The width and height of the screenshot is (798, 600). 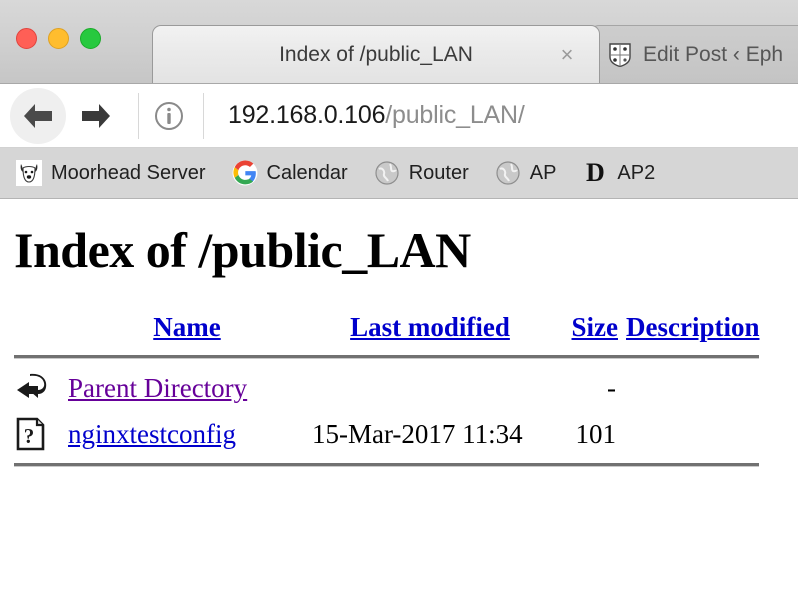 I want to click on parent-directory-icon, so click(x=32, y=385).